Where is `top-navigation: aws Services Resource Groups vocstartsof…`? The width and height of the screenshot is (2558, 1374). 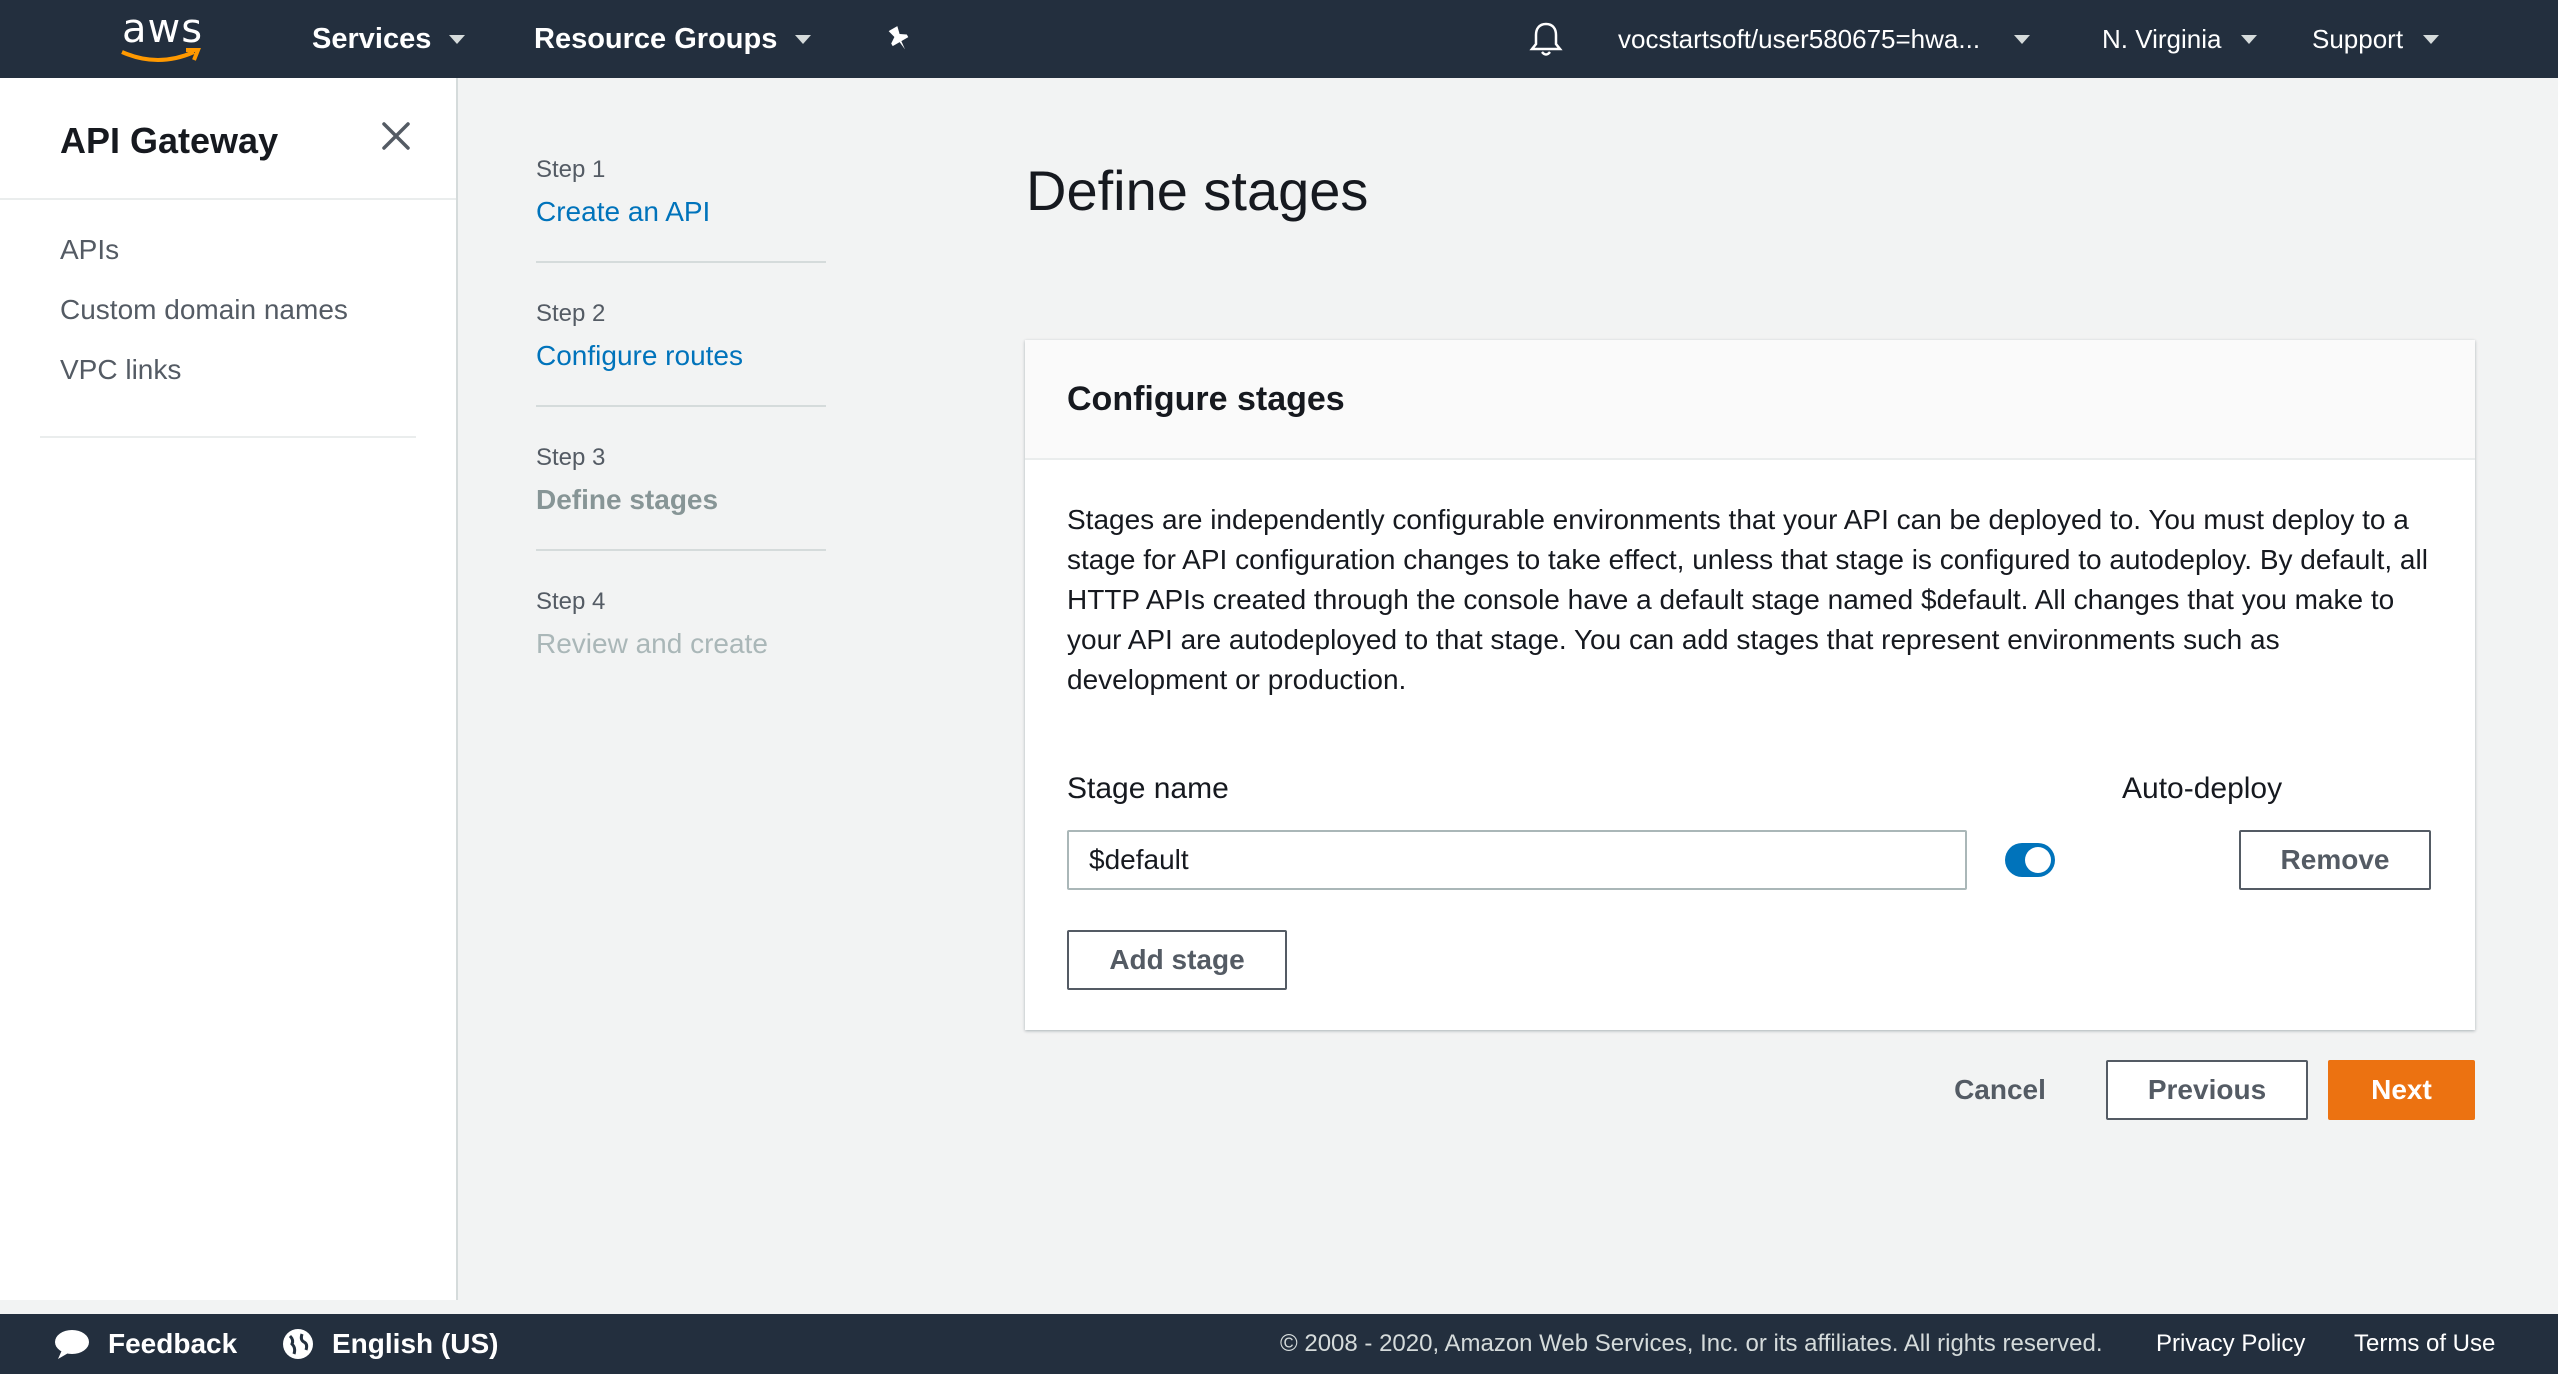
top-navigation: aws Services Resource Groups vocstartsof… is located at coordinates (1279, 39).